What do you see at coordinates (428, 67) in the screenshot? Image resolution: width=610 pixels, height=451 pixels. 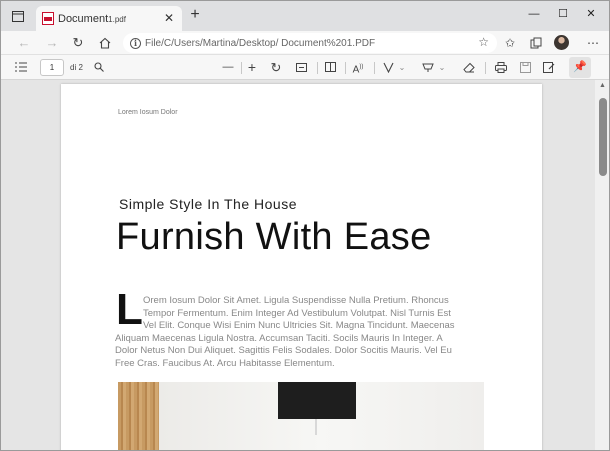 I see `highlight-icon` at bounding box center [428, 67].